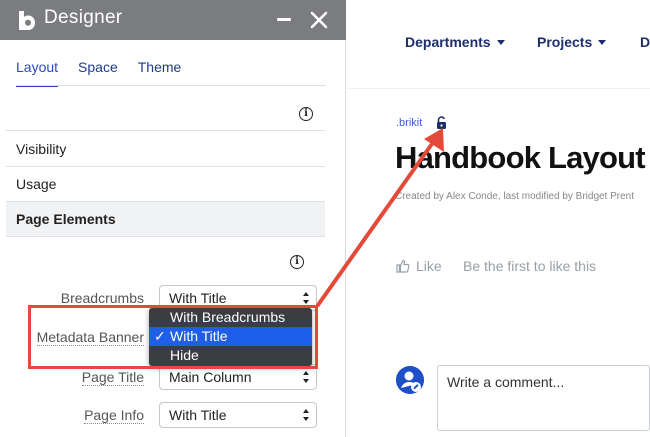 The width and height of the screenshot is (650, 437). I want to click on nav-departments: Departments, so click(455, 42).